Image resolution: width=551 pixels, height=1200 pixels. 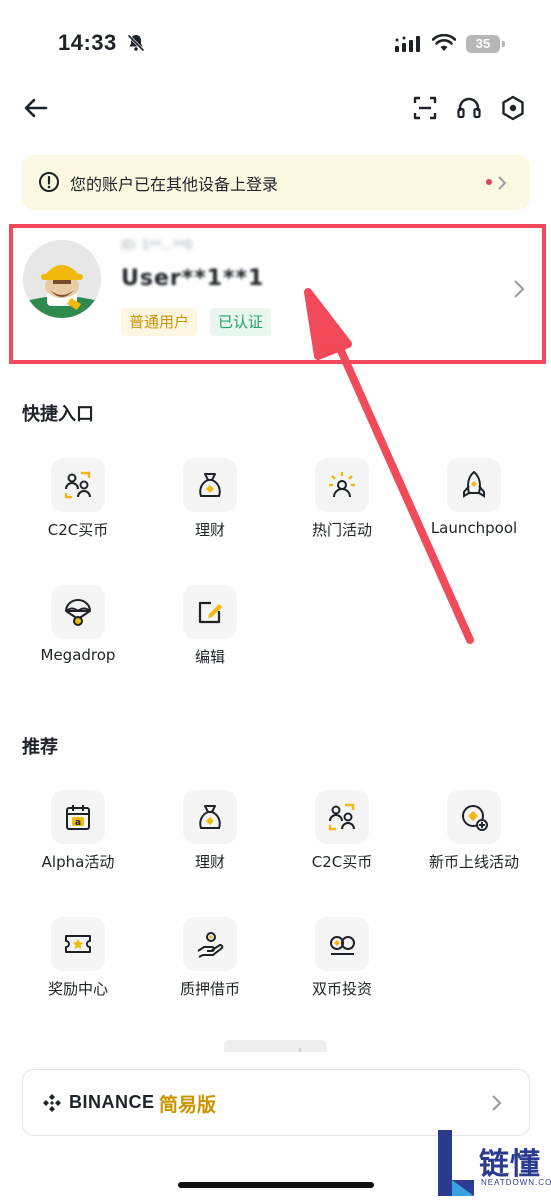 I want to click on recommend-c2c: C2C买币, so click(x=342, y=840).